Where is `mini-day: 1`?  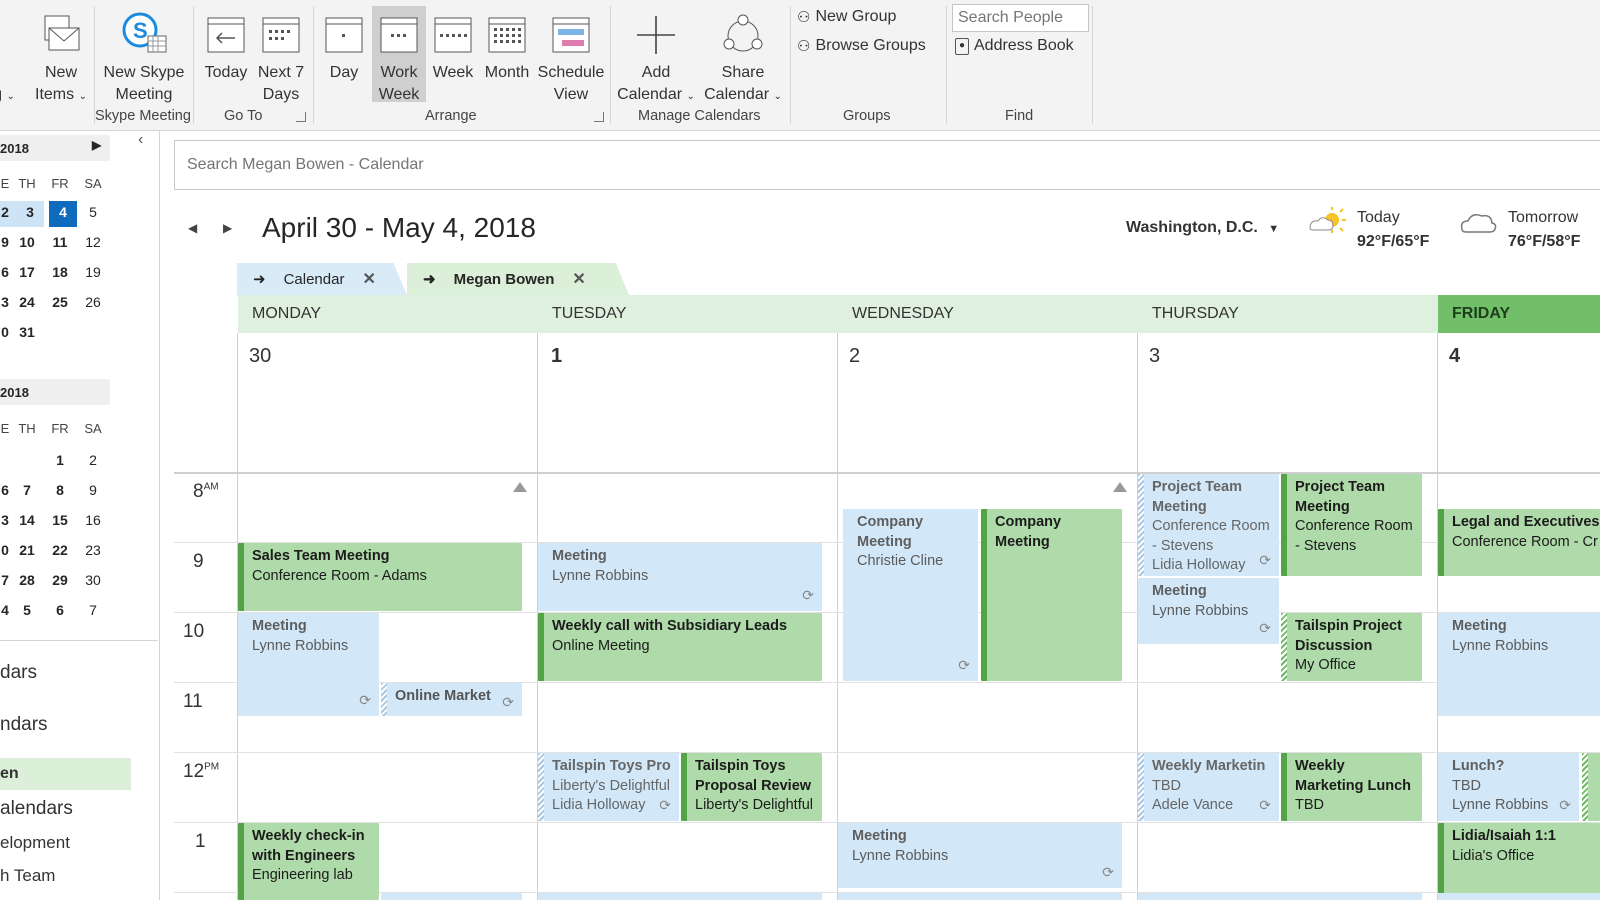
mini-day: 1 is located at coordinates (60, 460).